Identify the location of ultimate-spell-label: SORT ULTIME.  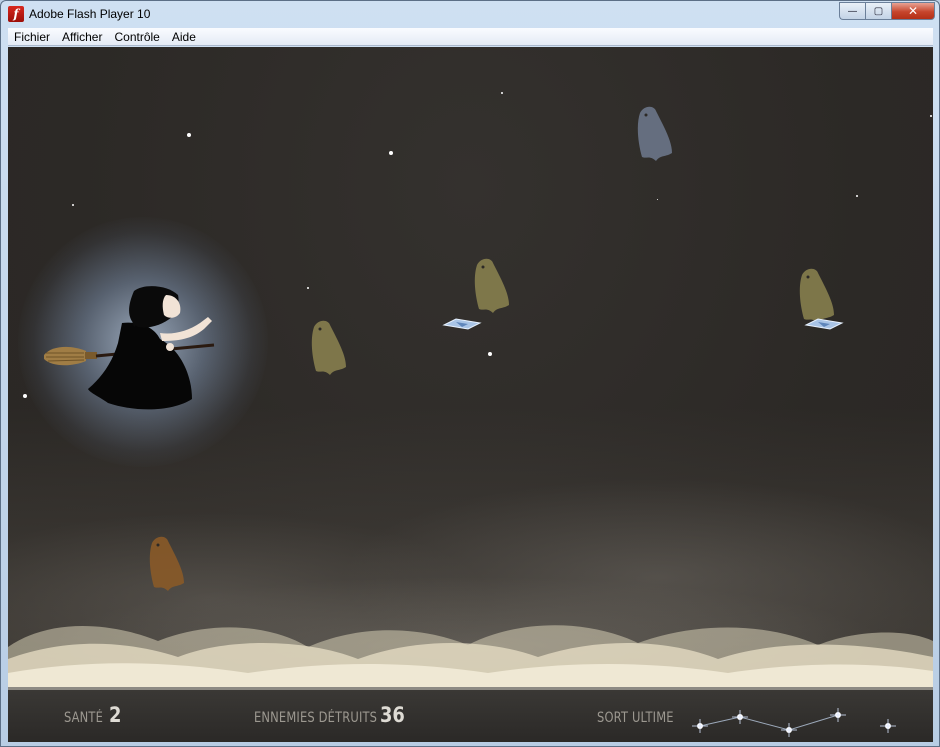
(635, 718).